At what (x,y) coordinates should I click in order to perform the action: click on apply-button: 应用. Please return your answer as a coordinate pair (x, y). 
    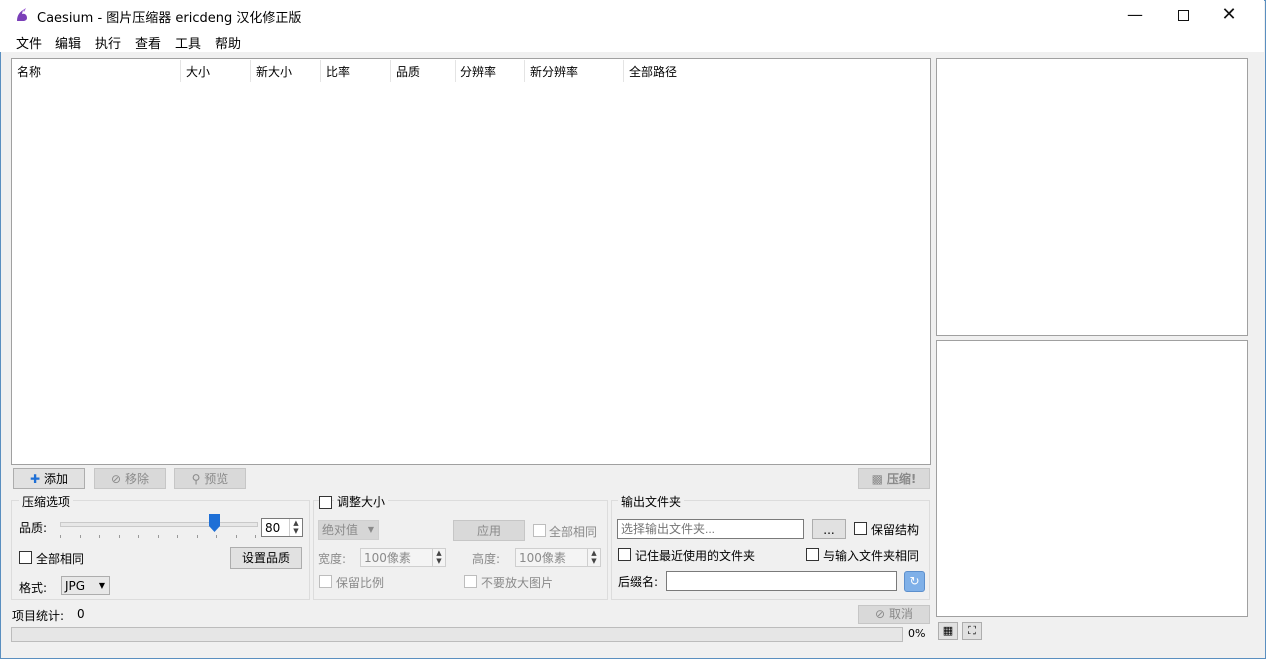
    Looking at the image, I should click on (489, 530).